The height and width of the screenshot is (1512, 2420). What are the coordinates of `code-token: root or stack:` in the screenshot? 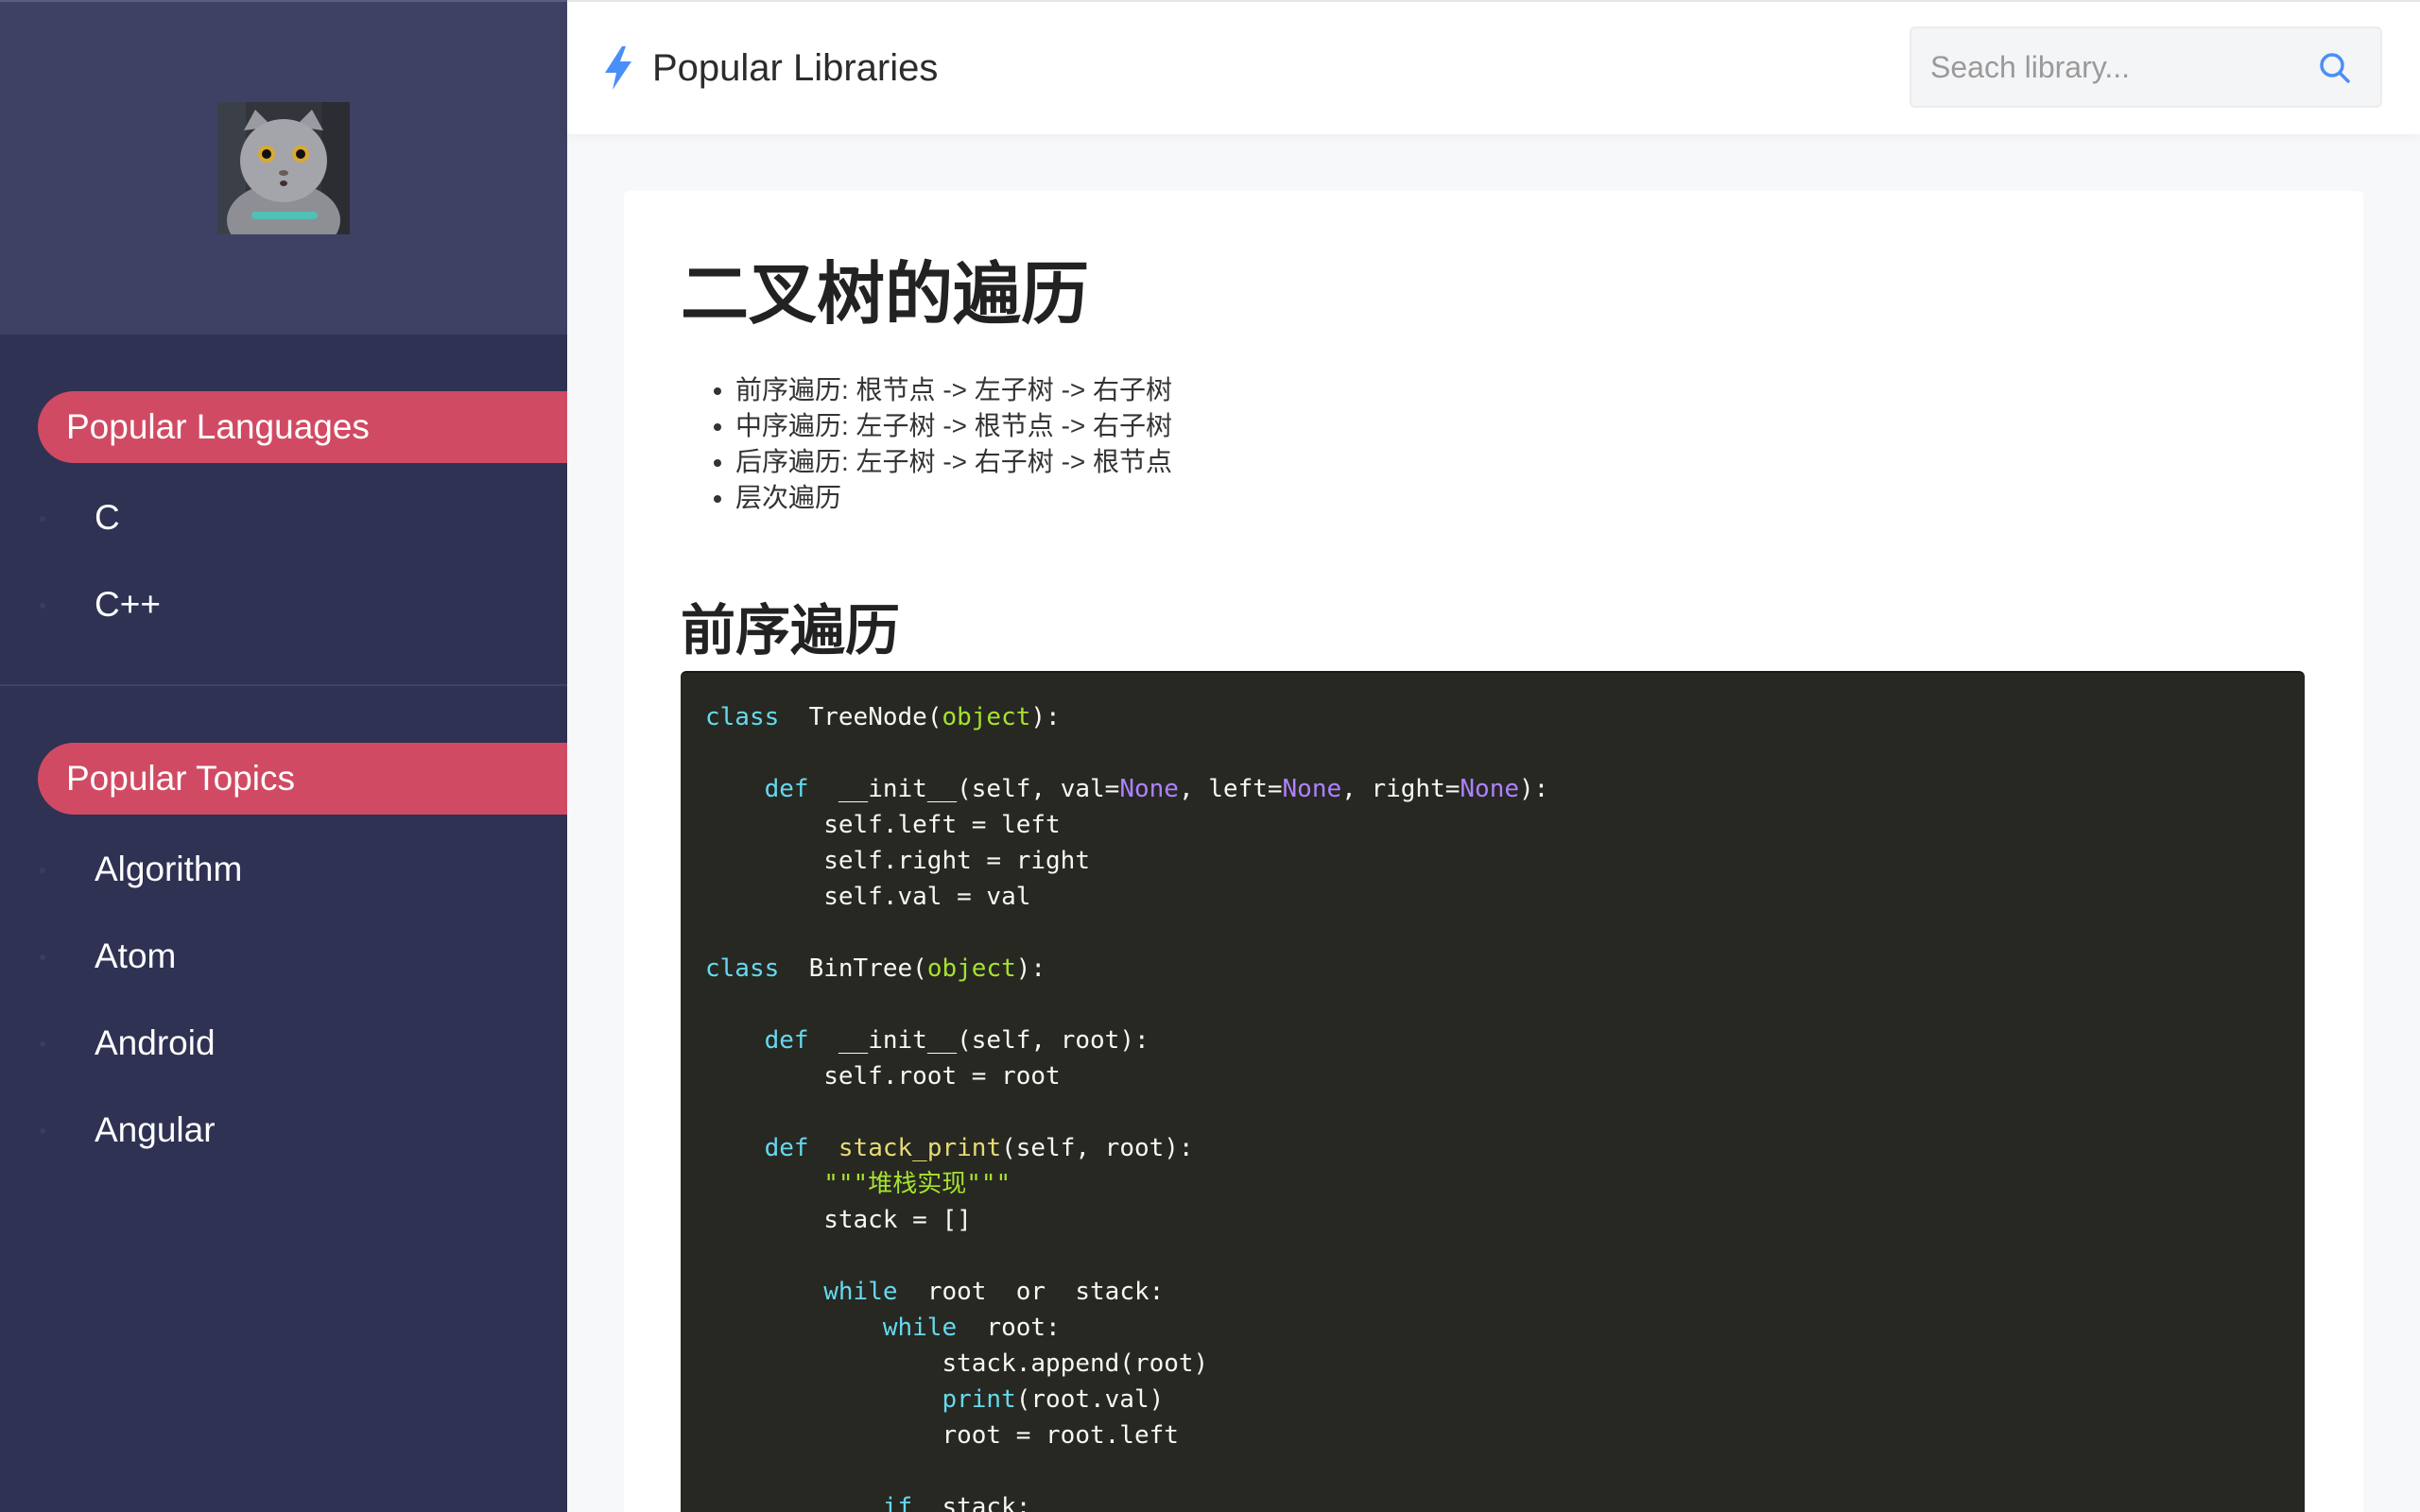 It's located at (1031, 1292).